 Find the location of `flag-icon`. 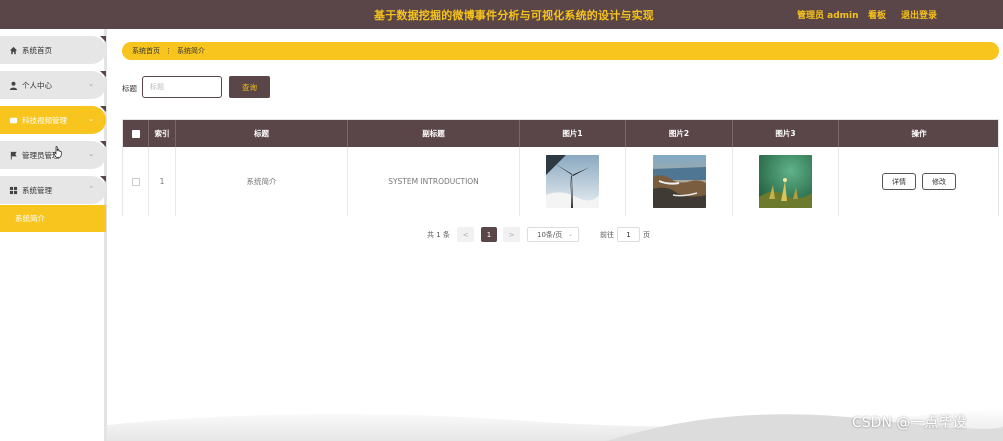

flag-icon is located at coordinates (13, 155).